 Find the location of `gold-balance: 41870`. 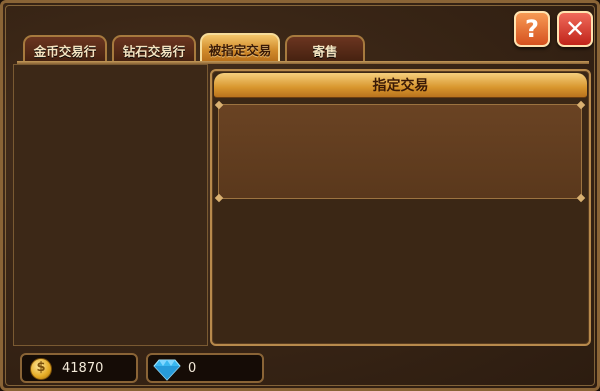

gold-balance: 41870 is located at coordinates (79, 368).